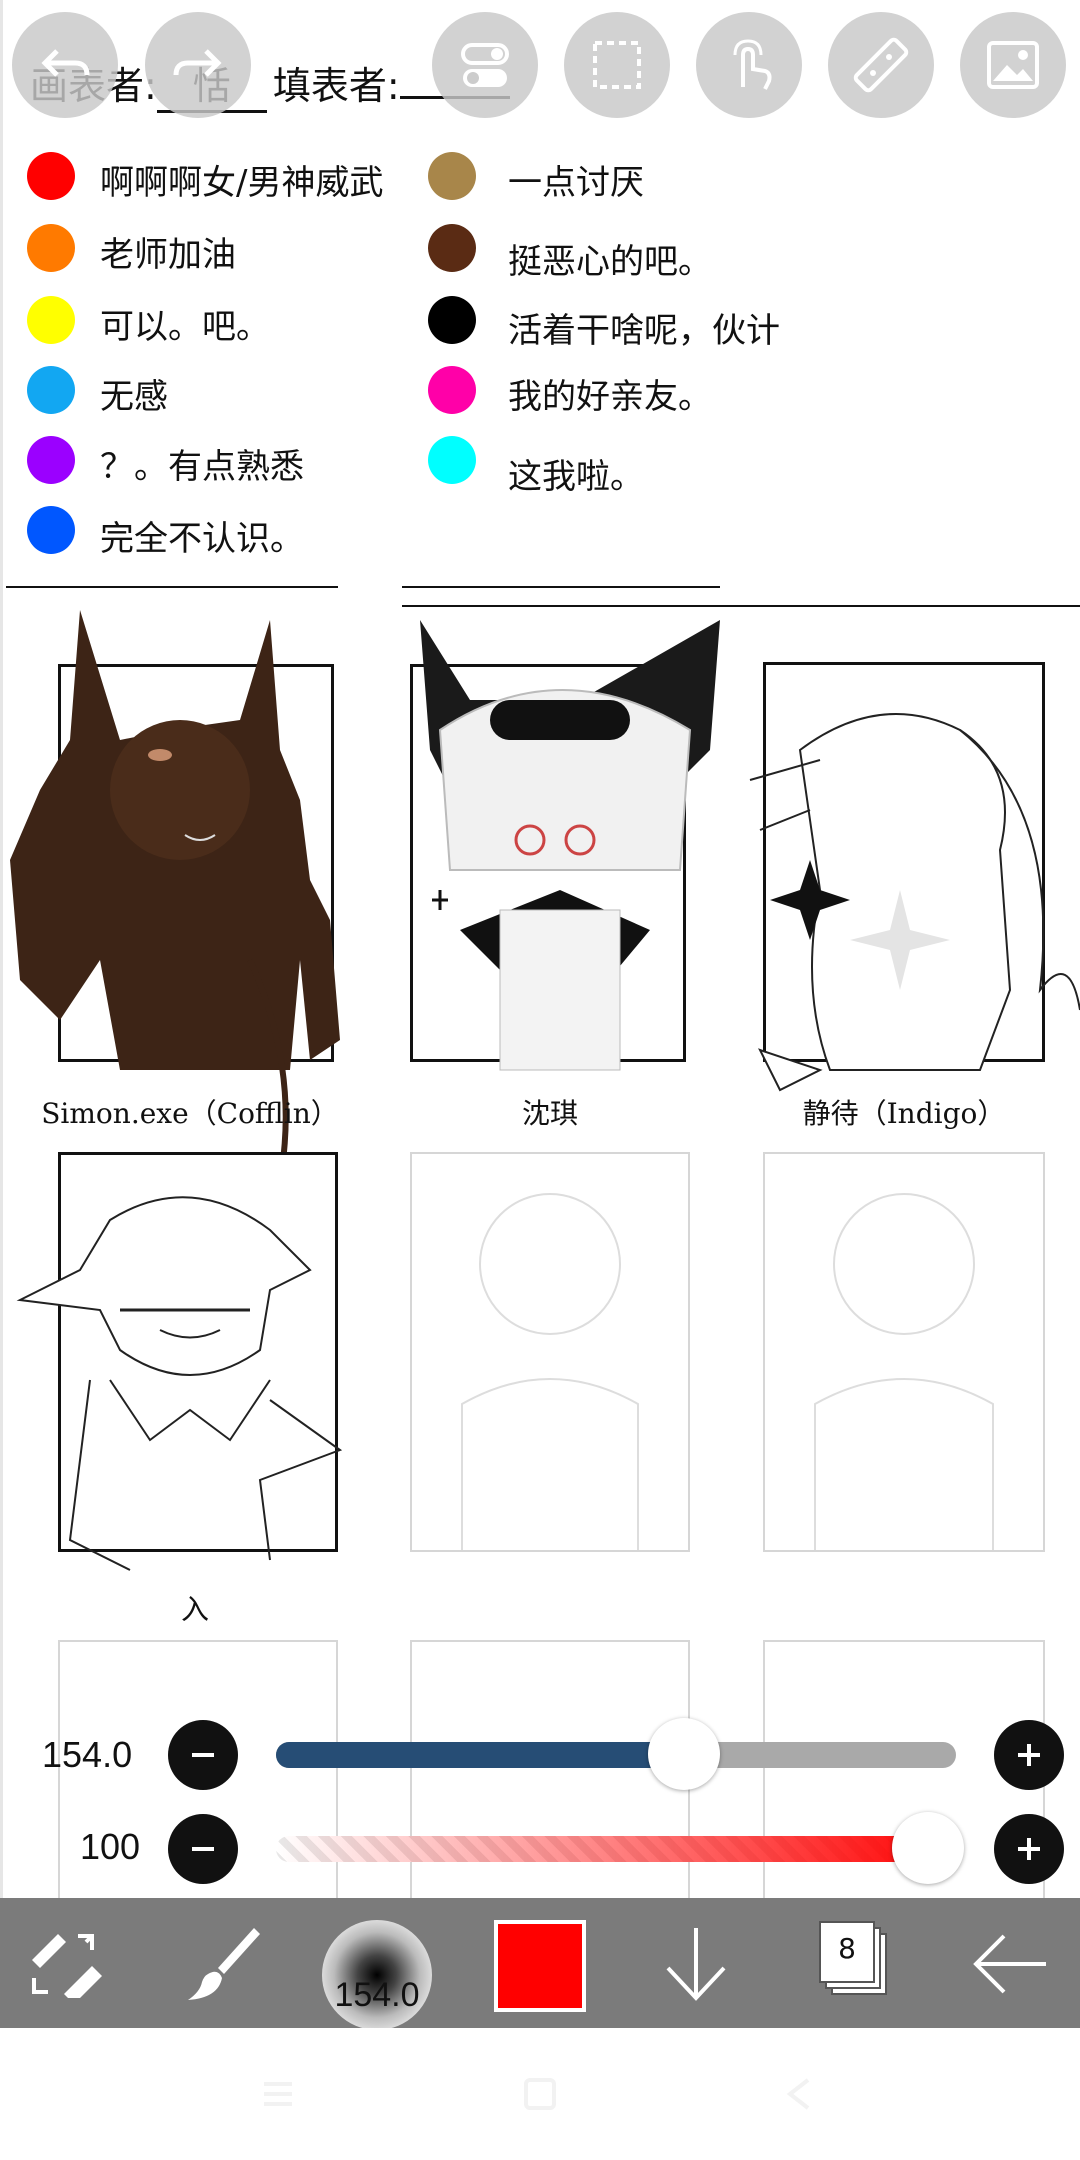  I want to click on brush-size-slider, so click(616, 1754).